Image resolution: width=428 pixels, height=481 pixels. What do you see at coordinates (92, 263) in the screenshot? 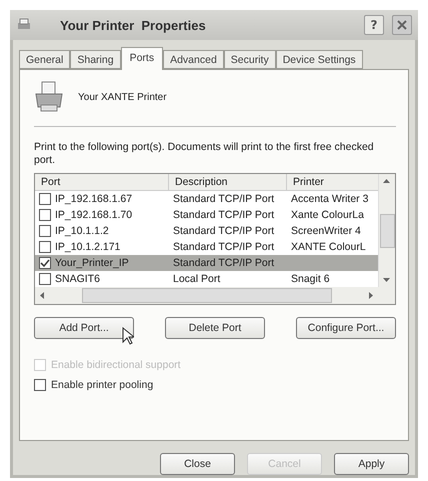
I see `table-cell: Your_Printer_IP` at bounding box center [92, 263].